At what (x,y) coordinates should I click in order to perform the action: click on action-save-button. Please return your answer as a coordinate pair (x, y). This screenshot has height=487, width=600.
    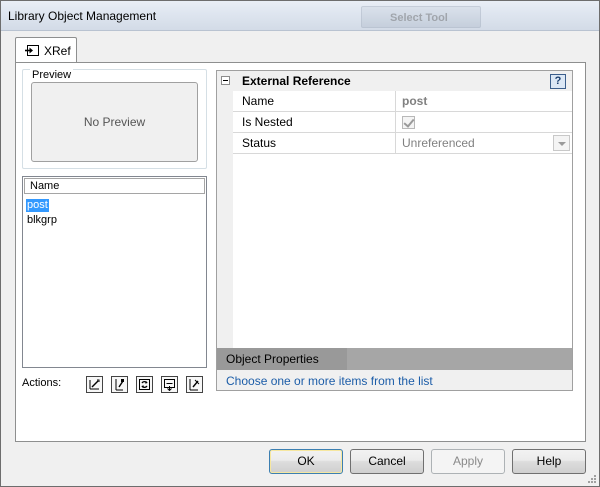
    Looking at the image, I should click on (169, 384).